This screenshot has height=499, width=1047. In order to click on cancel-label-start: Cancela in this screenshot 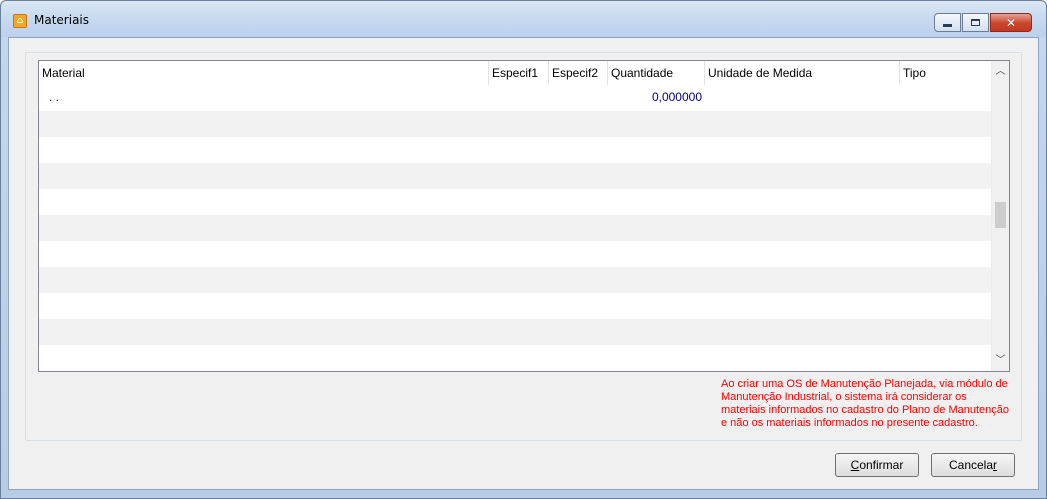, I will do `click(971, 465)`.